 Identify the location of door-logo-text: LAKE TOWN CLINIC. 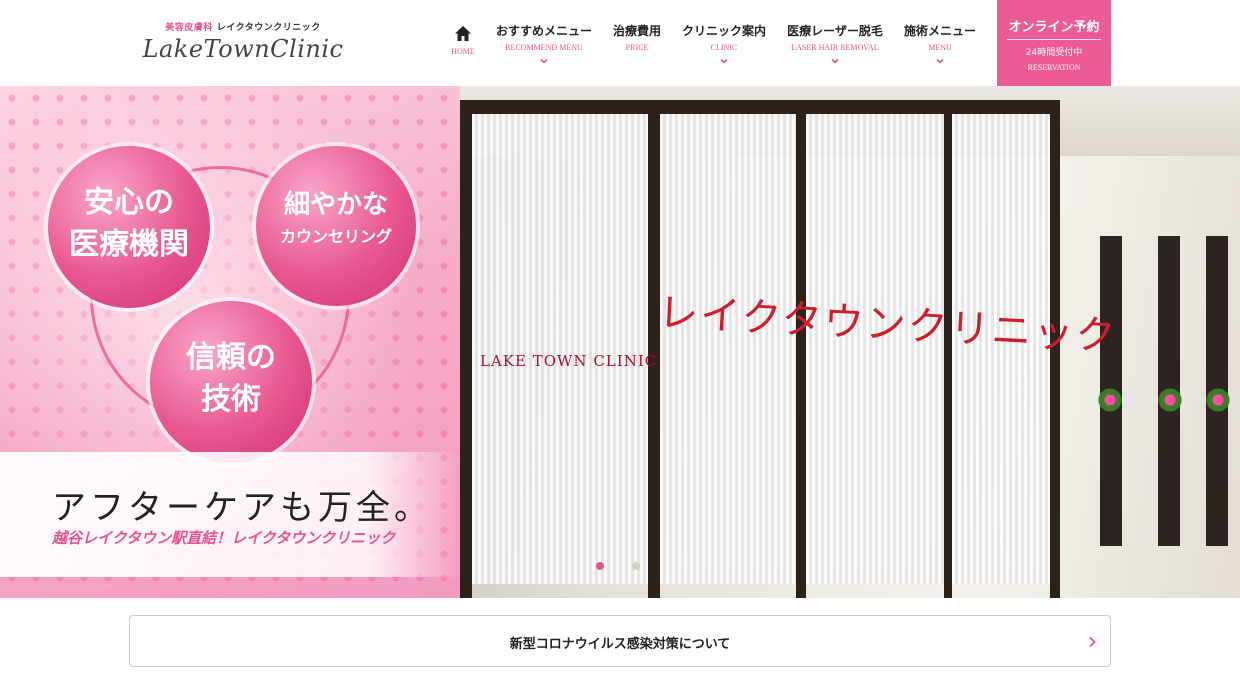
(569, 361).